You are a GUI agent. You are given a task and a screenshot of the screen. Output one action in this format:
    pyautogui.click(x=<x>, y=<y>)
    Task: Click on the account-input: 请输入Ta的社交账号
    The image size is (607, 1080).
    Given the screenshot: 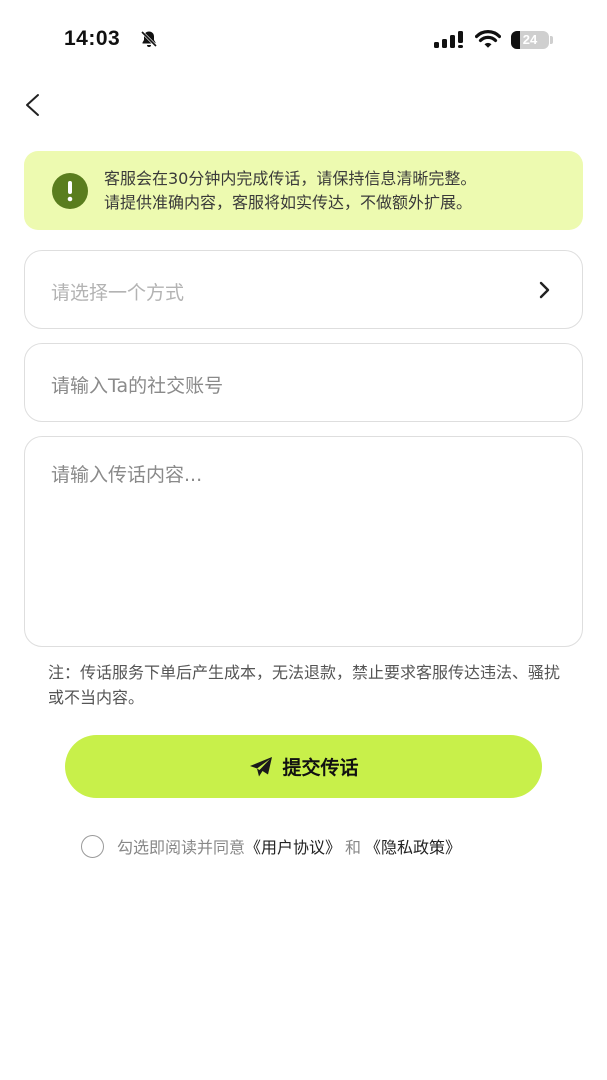 What is the action you would take?
    pyautogui.click(x=303, y=382)
    